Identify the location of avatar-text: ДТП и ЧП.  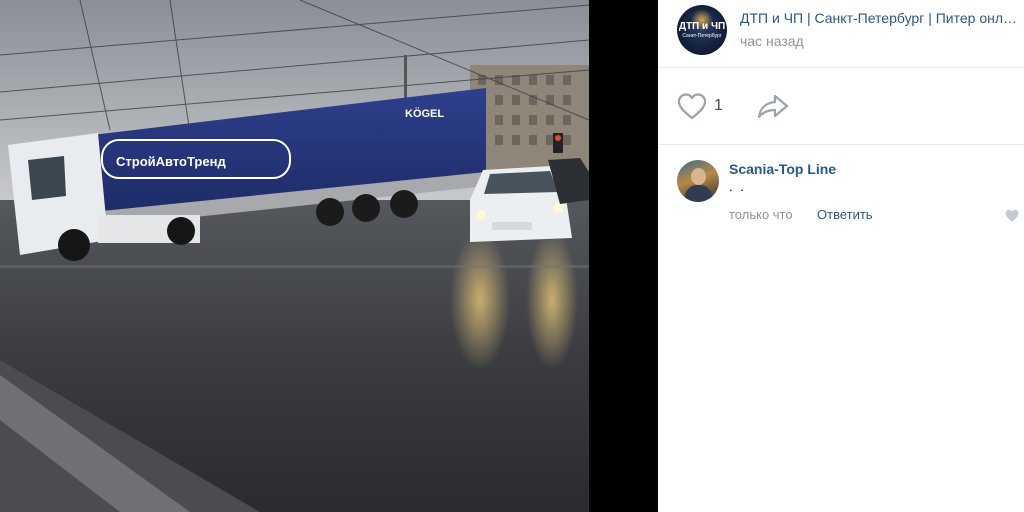
(702, 26).